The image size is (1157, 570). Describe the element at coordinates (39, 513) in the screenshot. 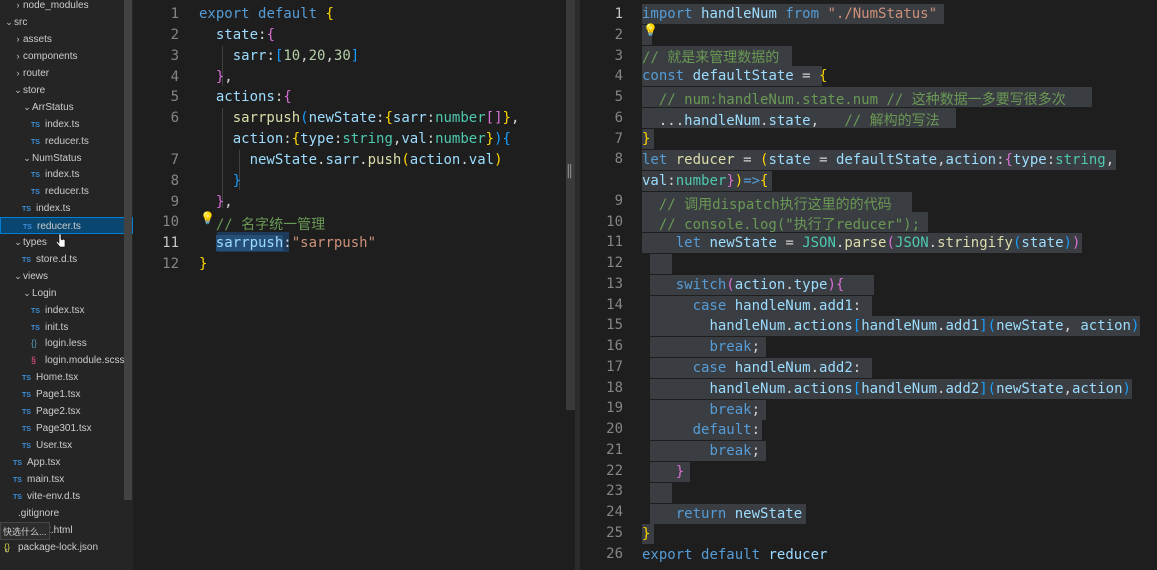

I see `tree-item-label: .gitignore` at that location.